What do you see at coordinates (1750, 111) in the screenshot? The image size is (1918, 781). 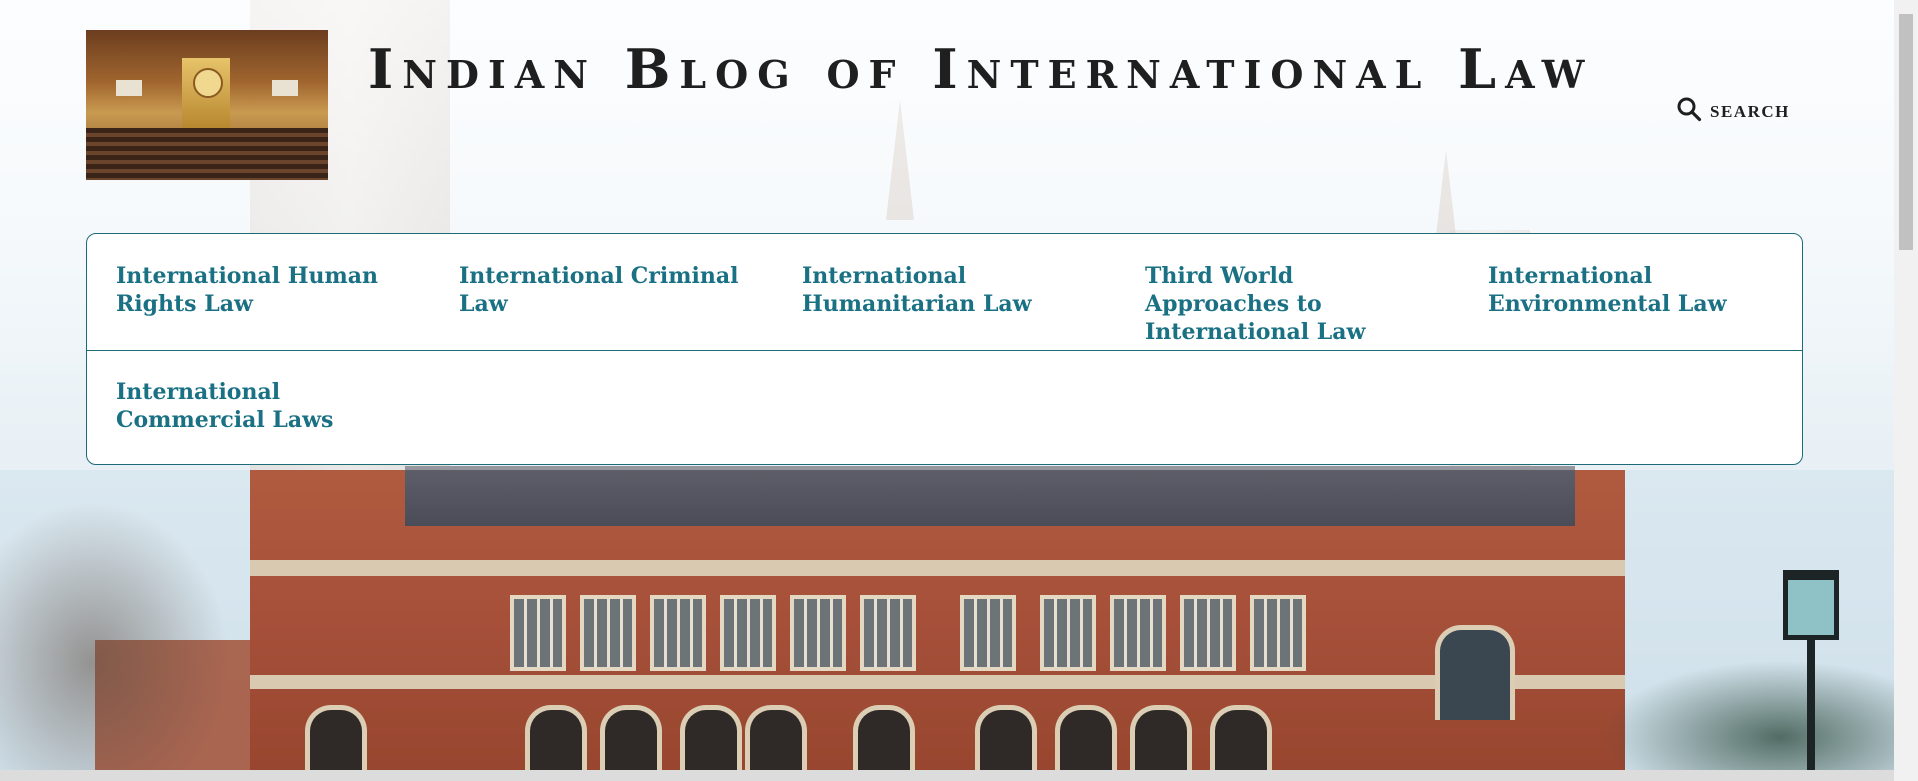 I see `search-label: Search` at bounding box center [1750, 111].